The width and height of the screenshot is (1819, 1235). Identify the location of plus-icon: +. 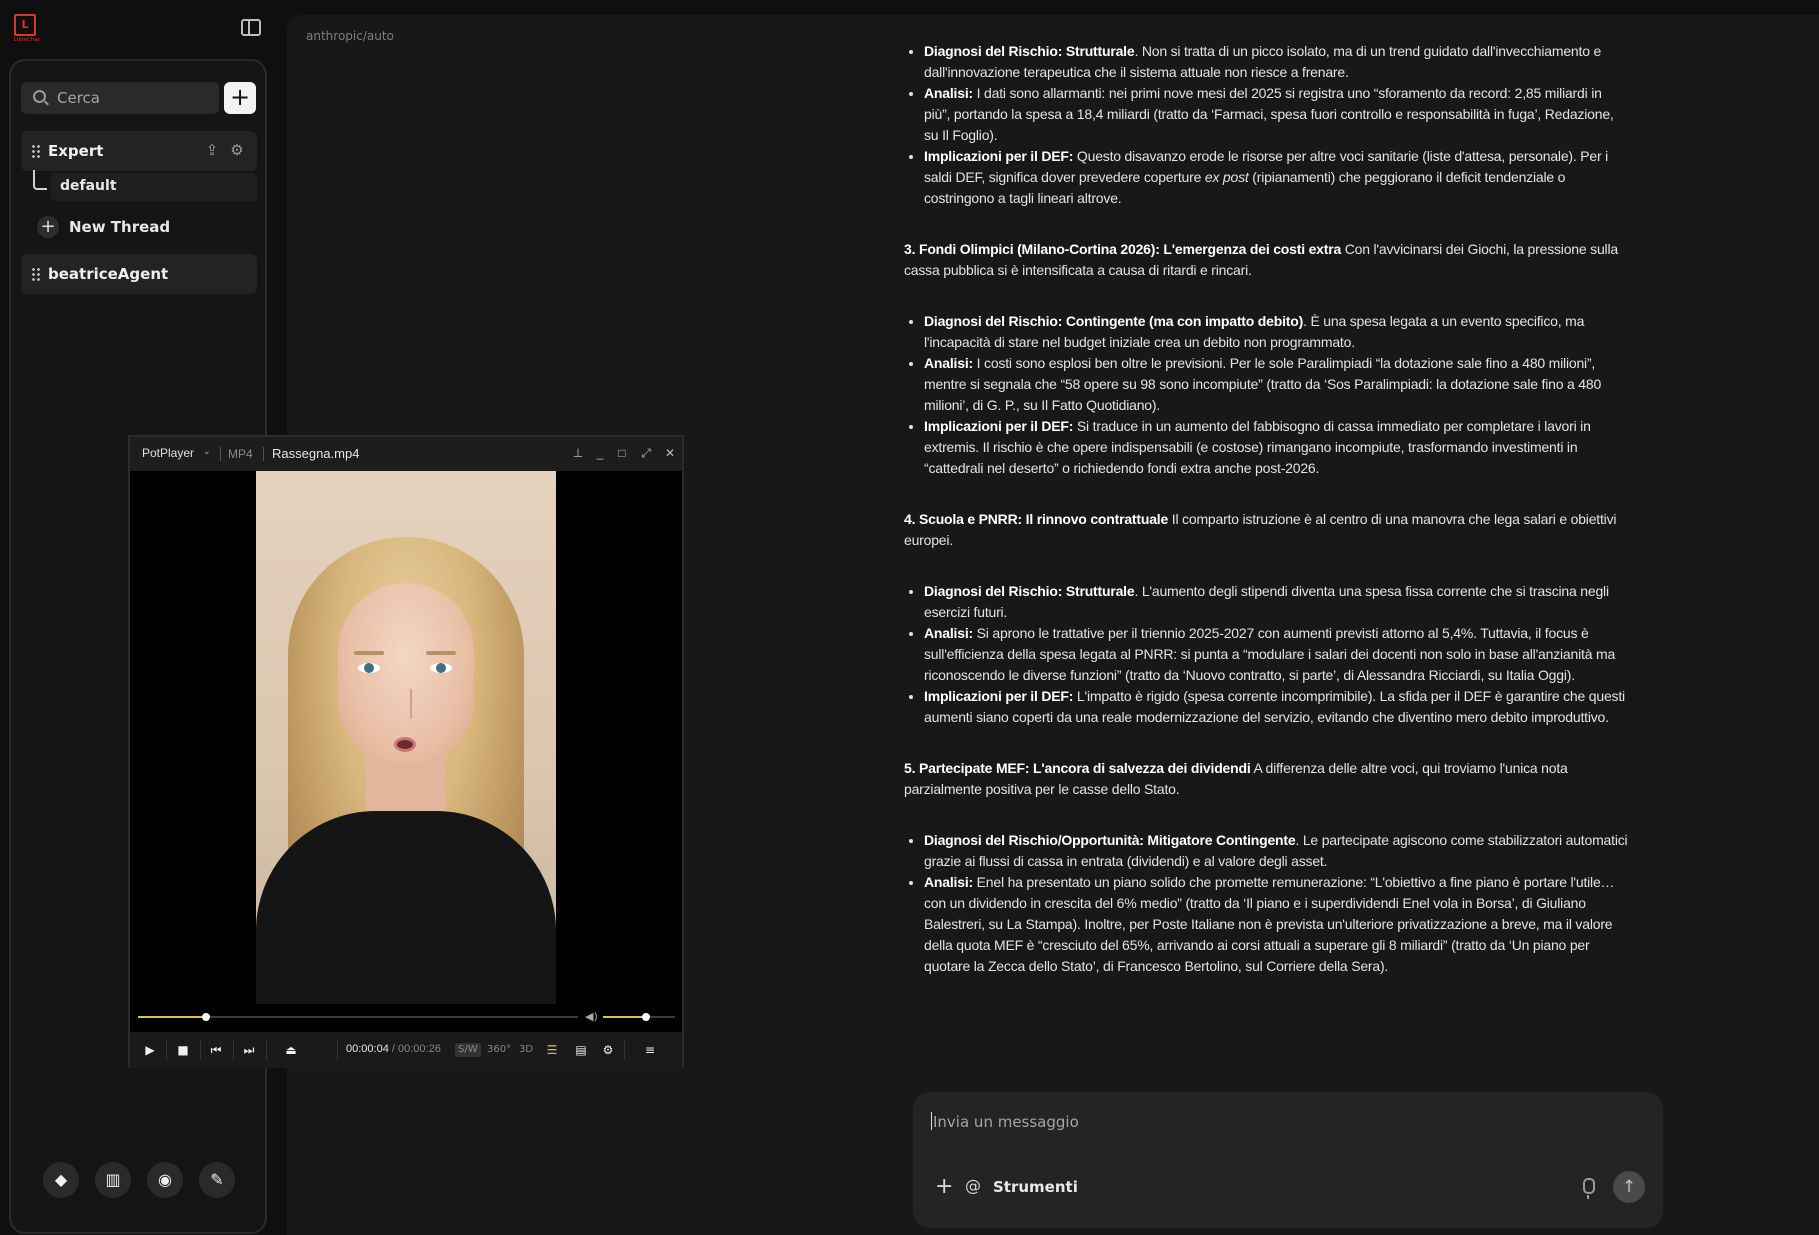
(48, 227).